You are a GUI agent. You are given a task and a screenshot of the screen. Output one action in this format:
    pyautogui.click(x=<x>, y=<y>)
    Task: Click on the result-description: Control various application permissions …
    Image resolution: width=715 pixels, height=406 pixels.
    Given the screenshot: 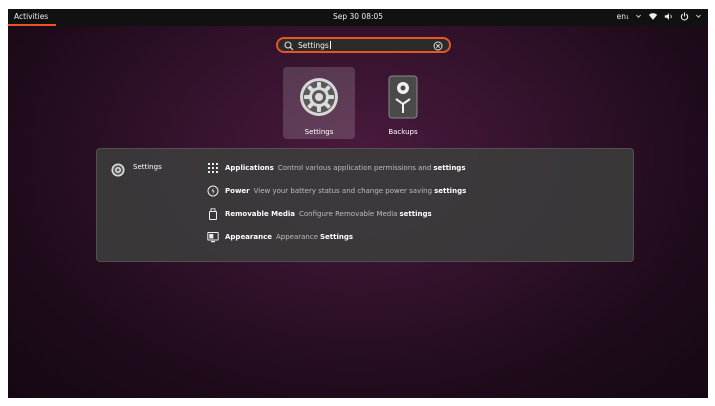 What is the action you would take?
    pyautogui.click(x=354, y=168)
    